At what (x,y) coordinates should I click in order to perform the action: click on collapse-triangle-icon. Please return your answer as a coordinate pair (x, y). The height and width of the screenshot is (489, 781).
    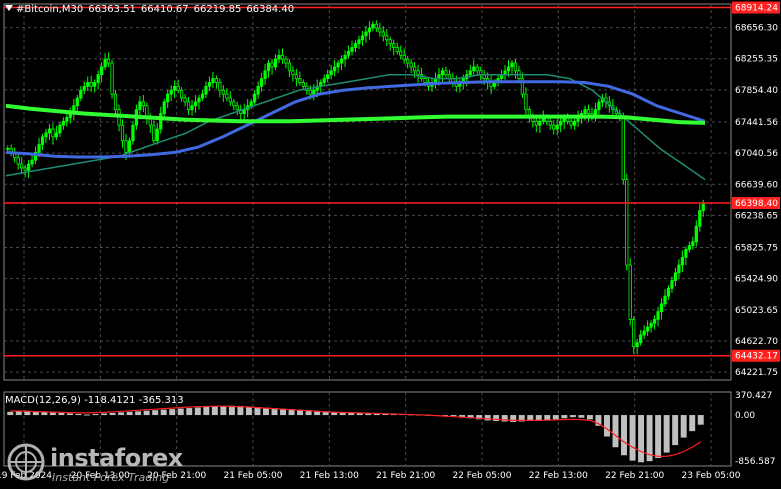
    Looking at the image, I should click on (9, 8).